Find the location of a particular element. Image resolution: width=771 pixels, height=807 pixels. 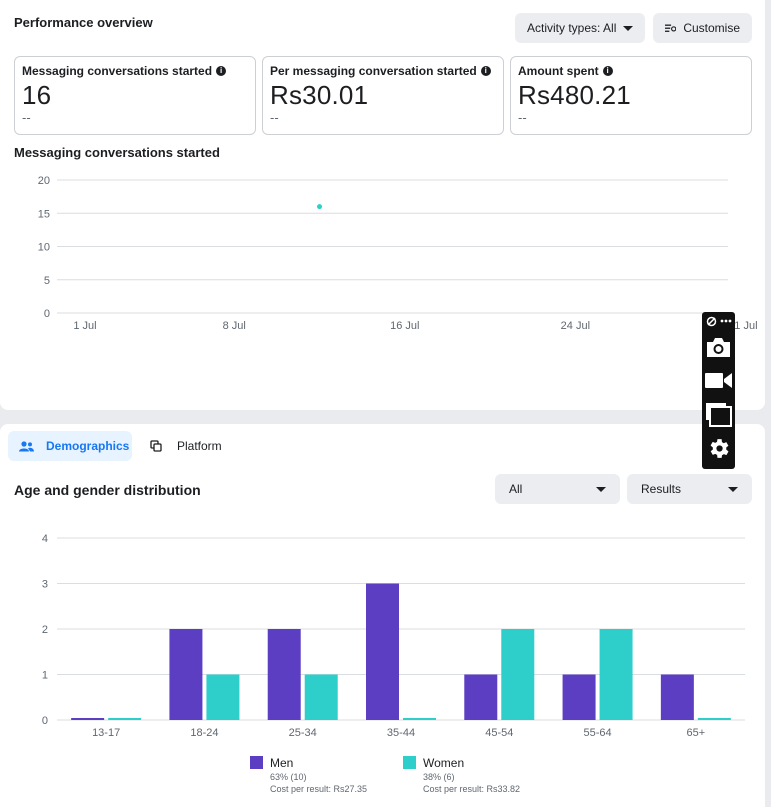

y-tick-label: 10 is located at coordinates (44, 248).